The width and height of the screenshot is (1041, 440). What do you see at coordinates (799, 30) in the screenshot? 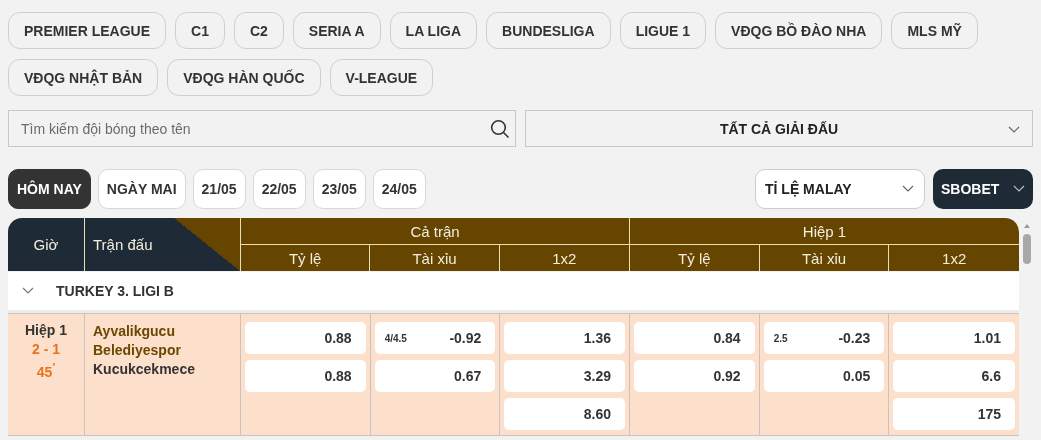
I see `league-tab: VĐQG BỒ ĐÀO NHA` at bounding box center [799, 30].